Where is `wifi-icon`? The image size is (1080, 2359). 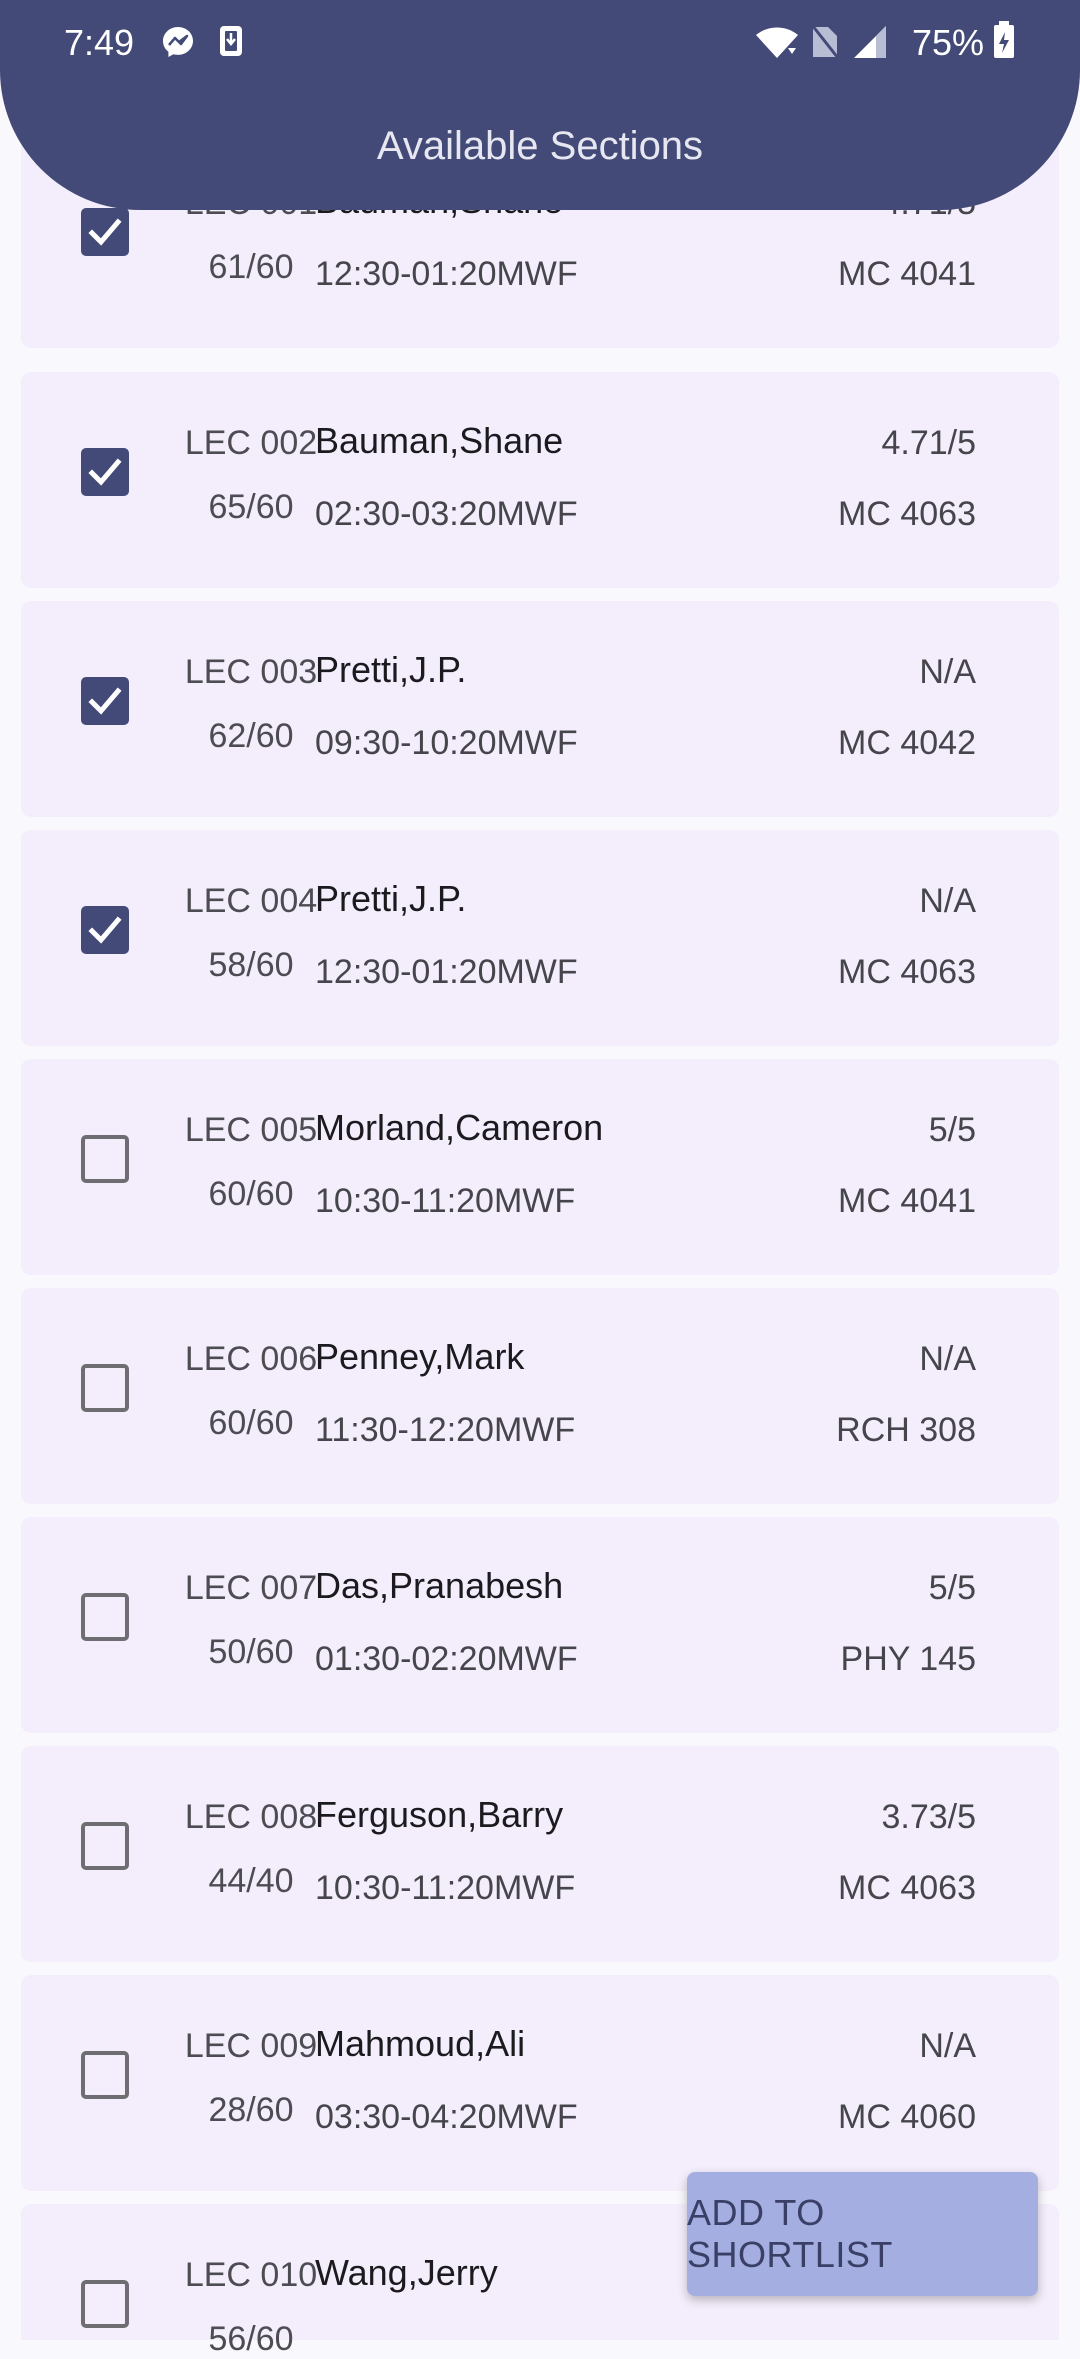 wifi-icon is located at coordinates (777, 42).